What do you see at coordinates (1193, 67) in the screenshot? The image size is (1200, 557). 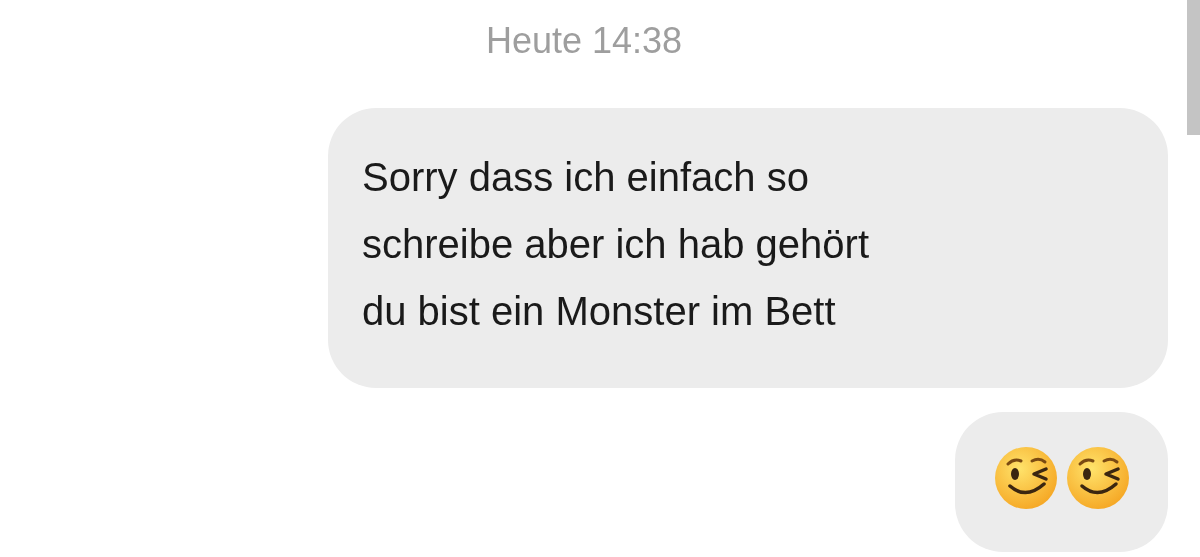 I see `scrollbar-thumb` at bounding box center [1193, 67].